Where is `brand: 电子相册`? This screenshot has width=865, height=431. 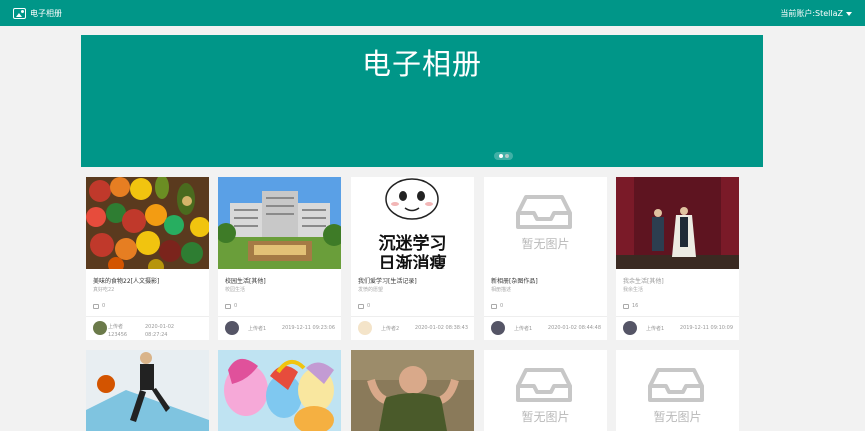 brand: 电子相册 is located at coordinates (37, 13).